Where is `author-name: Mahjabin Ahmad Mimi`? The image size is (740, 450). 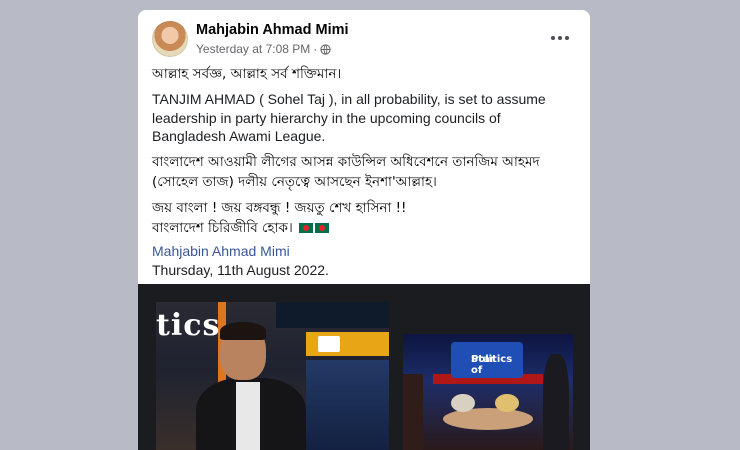
author-name: Mahjabin Ahmad Mimi is located at coordinates (272, 30).